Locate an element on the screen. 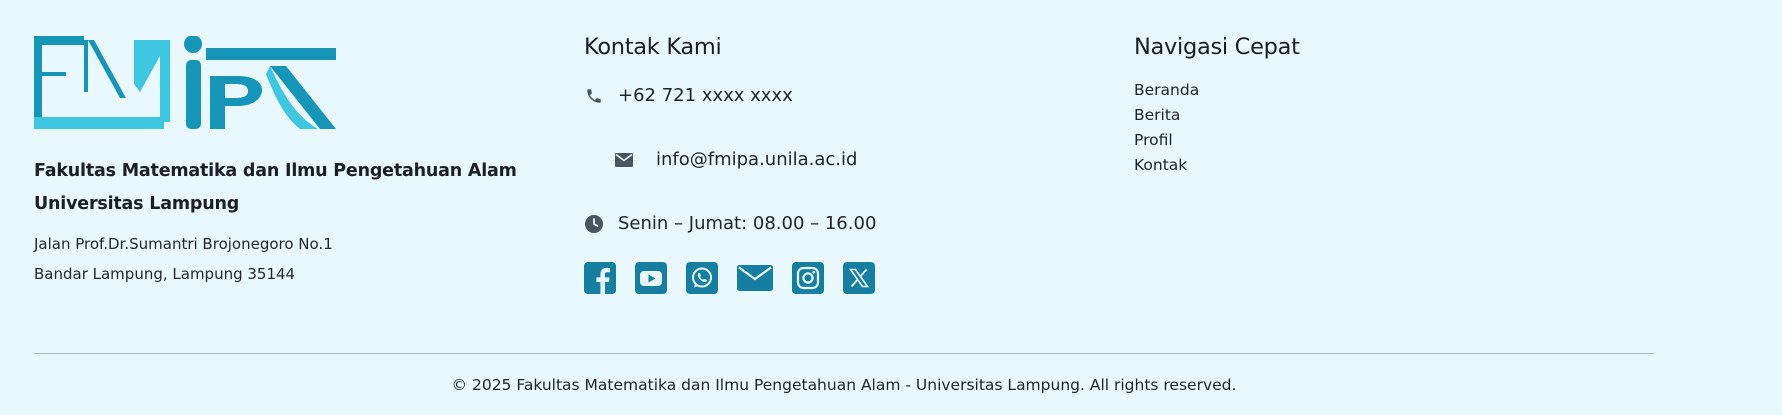 This screenshot has width=1782, height=415. quicknav-item-kontak: Kontak is located at coordinates (1284, 165).